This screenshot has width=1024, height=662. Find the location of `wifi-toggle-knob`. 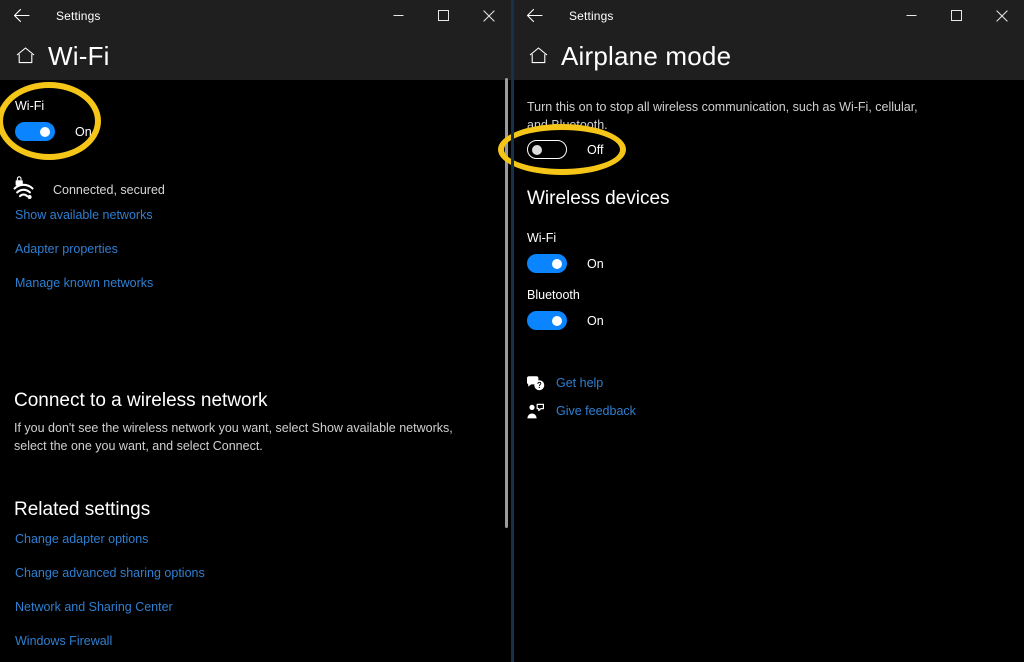

wifi-toggle-knob is located at coordinates (45, 131).